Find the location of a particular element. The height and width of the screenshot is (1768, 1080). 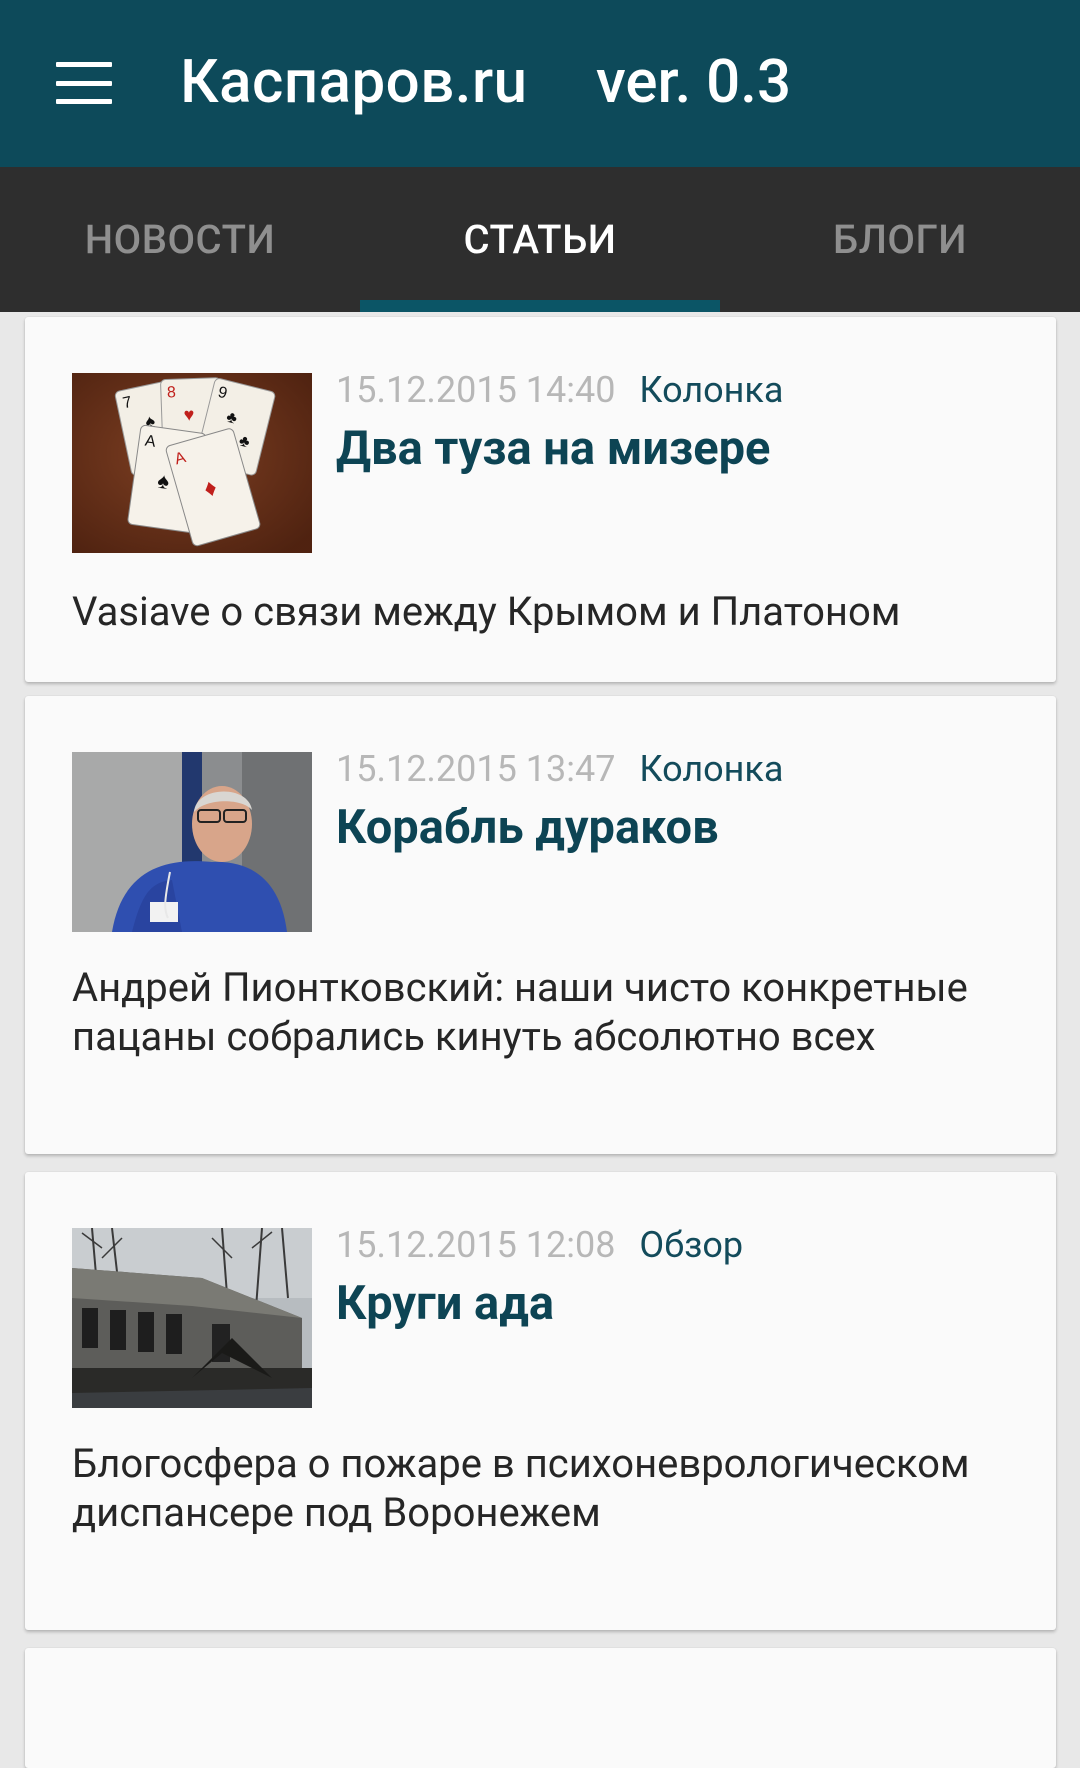

article-title: Круги ада is located at coordinates (445, 1303).